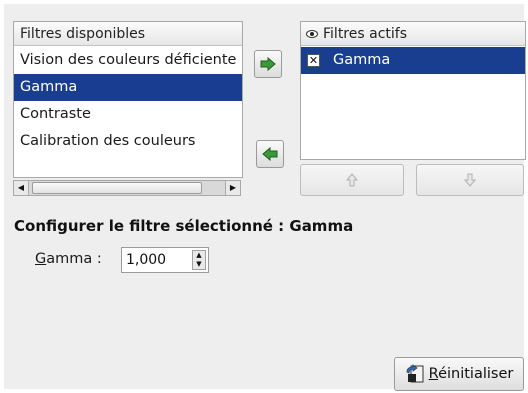  I want to click on gamma-spin-buttons: ▲ ▼, so click(199, 260).